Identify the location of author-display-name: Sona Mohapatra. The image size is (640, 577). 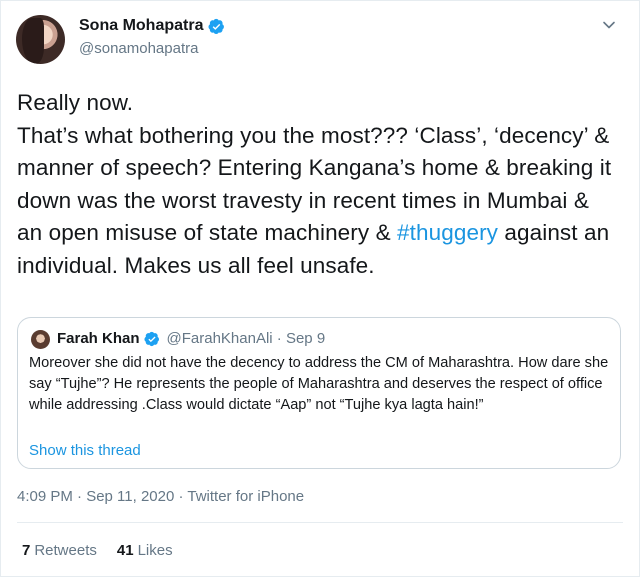
(141, 26).